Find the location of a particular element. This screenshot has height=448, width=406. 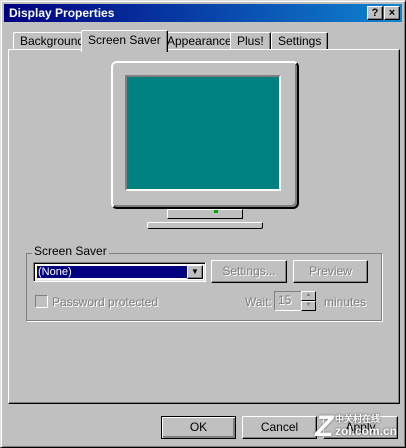

tab-label: Screen Saver is located at coordinates (124, 40).